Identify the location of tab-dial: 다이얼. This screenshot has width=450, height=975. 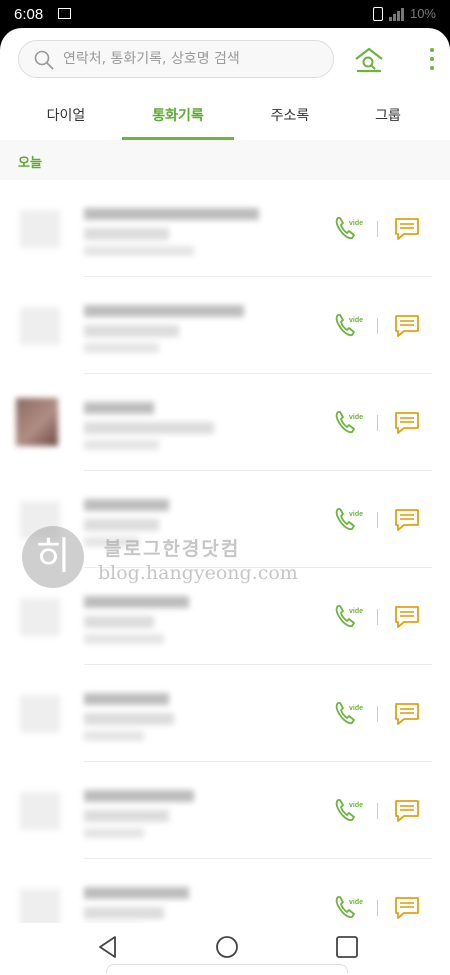
(66, 118).